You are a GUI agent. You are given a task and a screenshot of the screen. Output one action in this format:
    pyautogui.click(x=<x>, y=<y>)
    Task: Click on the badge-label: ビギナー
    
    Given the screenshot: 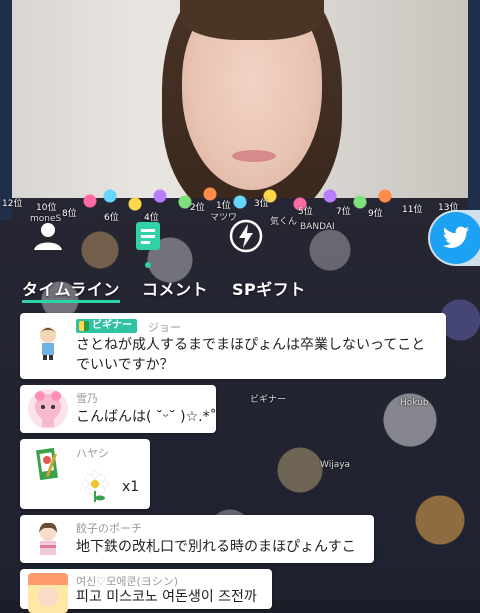 What is the action you would take?
    pyautogui.click(x=112, y=325)
    